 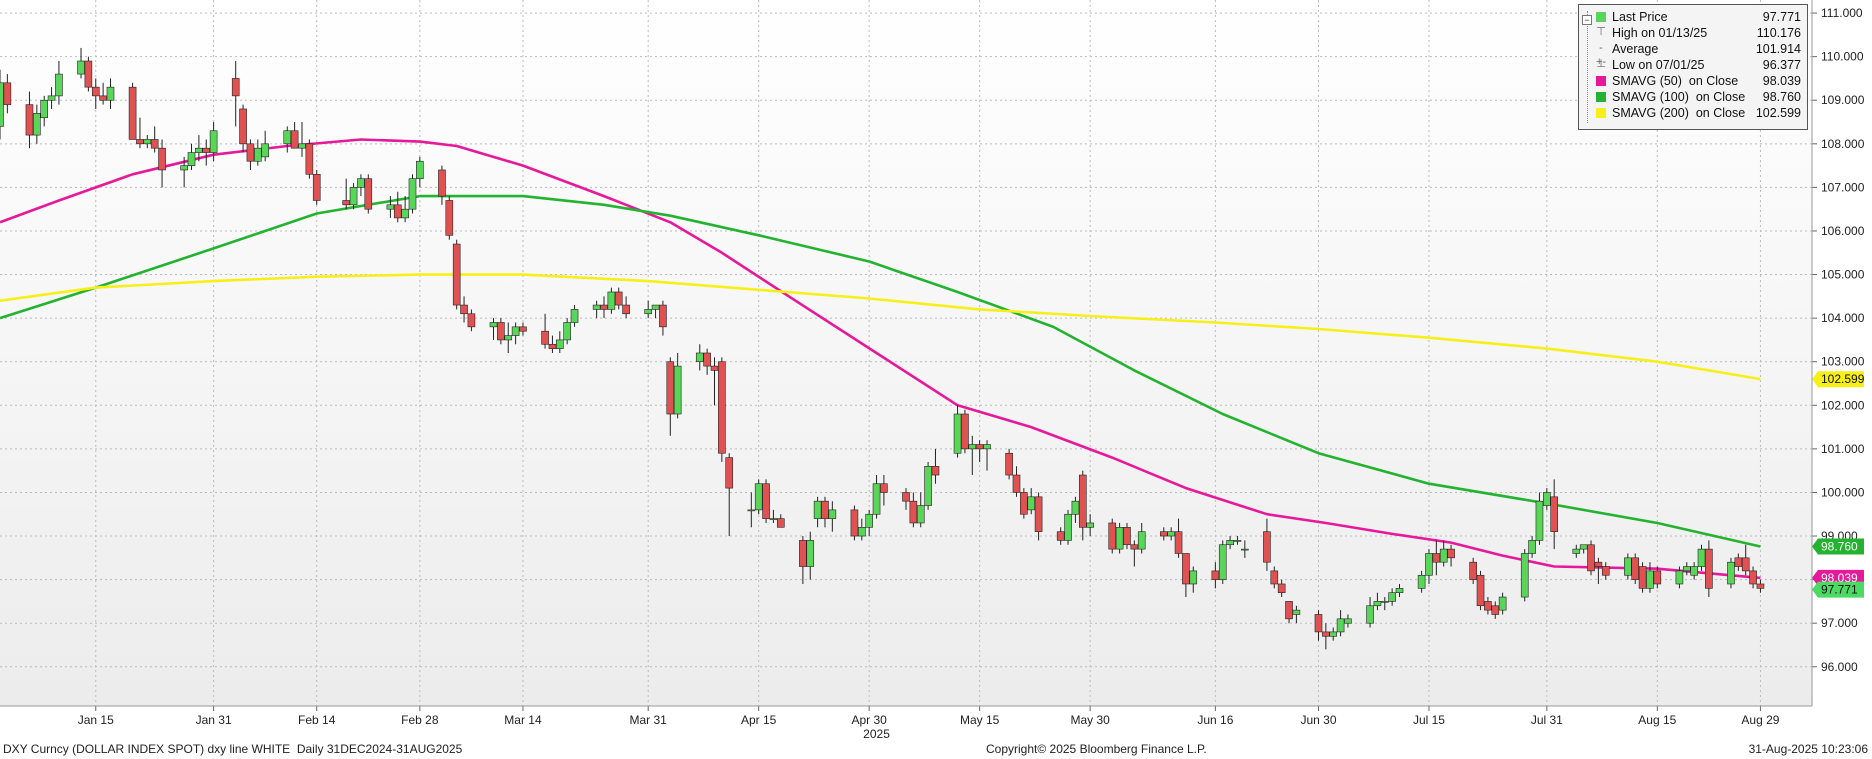 I want to click on legend-row: ⊥ Low on 07/01/25 96.377, so click(x=1693, y=65).